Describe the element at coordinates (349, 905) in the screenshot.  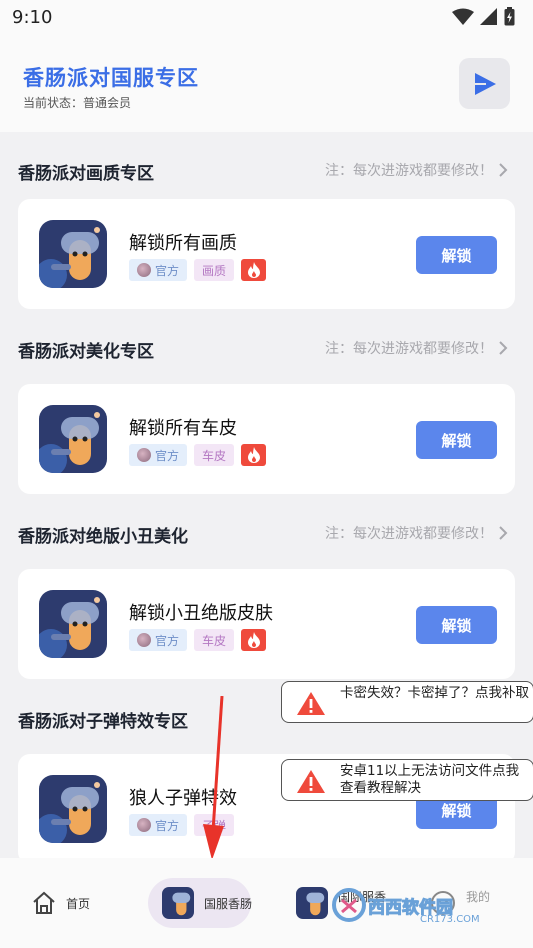
I see `watermark-logo-icon` at that location.